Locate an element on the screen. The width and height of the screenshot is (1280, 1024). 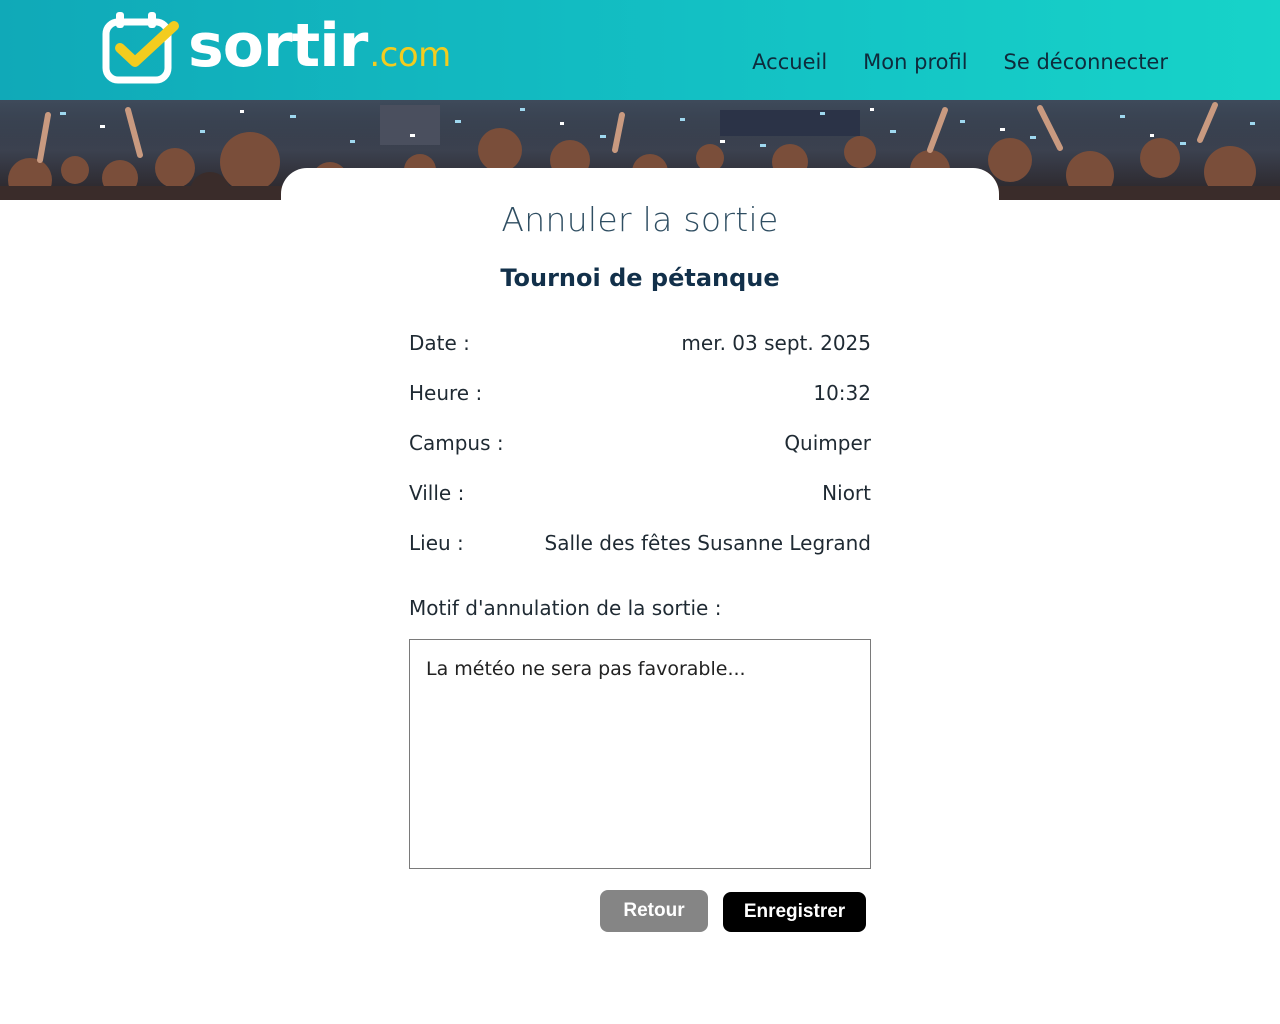
detail-row-ville: Ville : Niort is located at coordinates (640, 493).